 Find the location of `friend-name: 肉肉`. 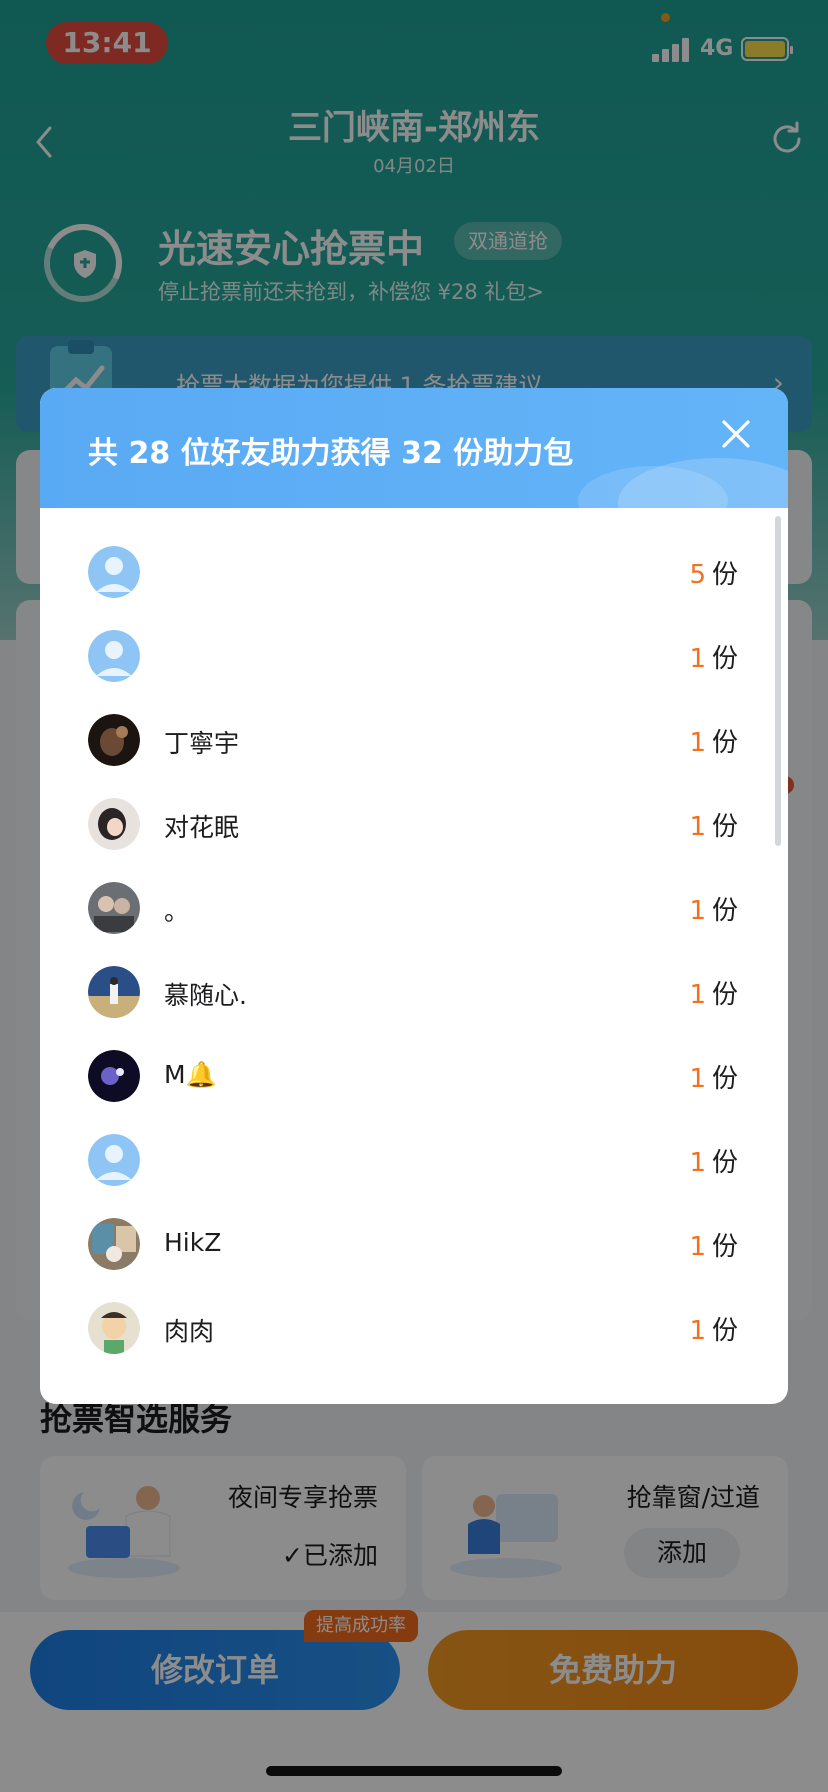

friend-name: 肉肉 is located at coordinates (189, 1331).